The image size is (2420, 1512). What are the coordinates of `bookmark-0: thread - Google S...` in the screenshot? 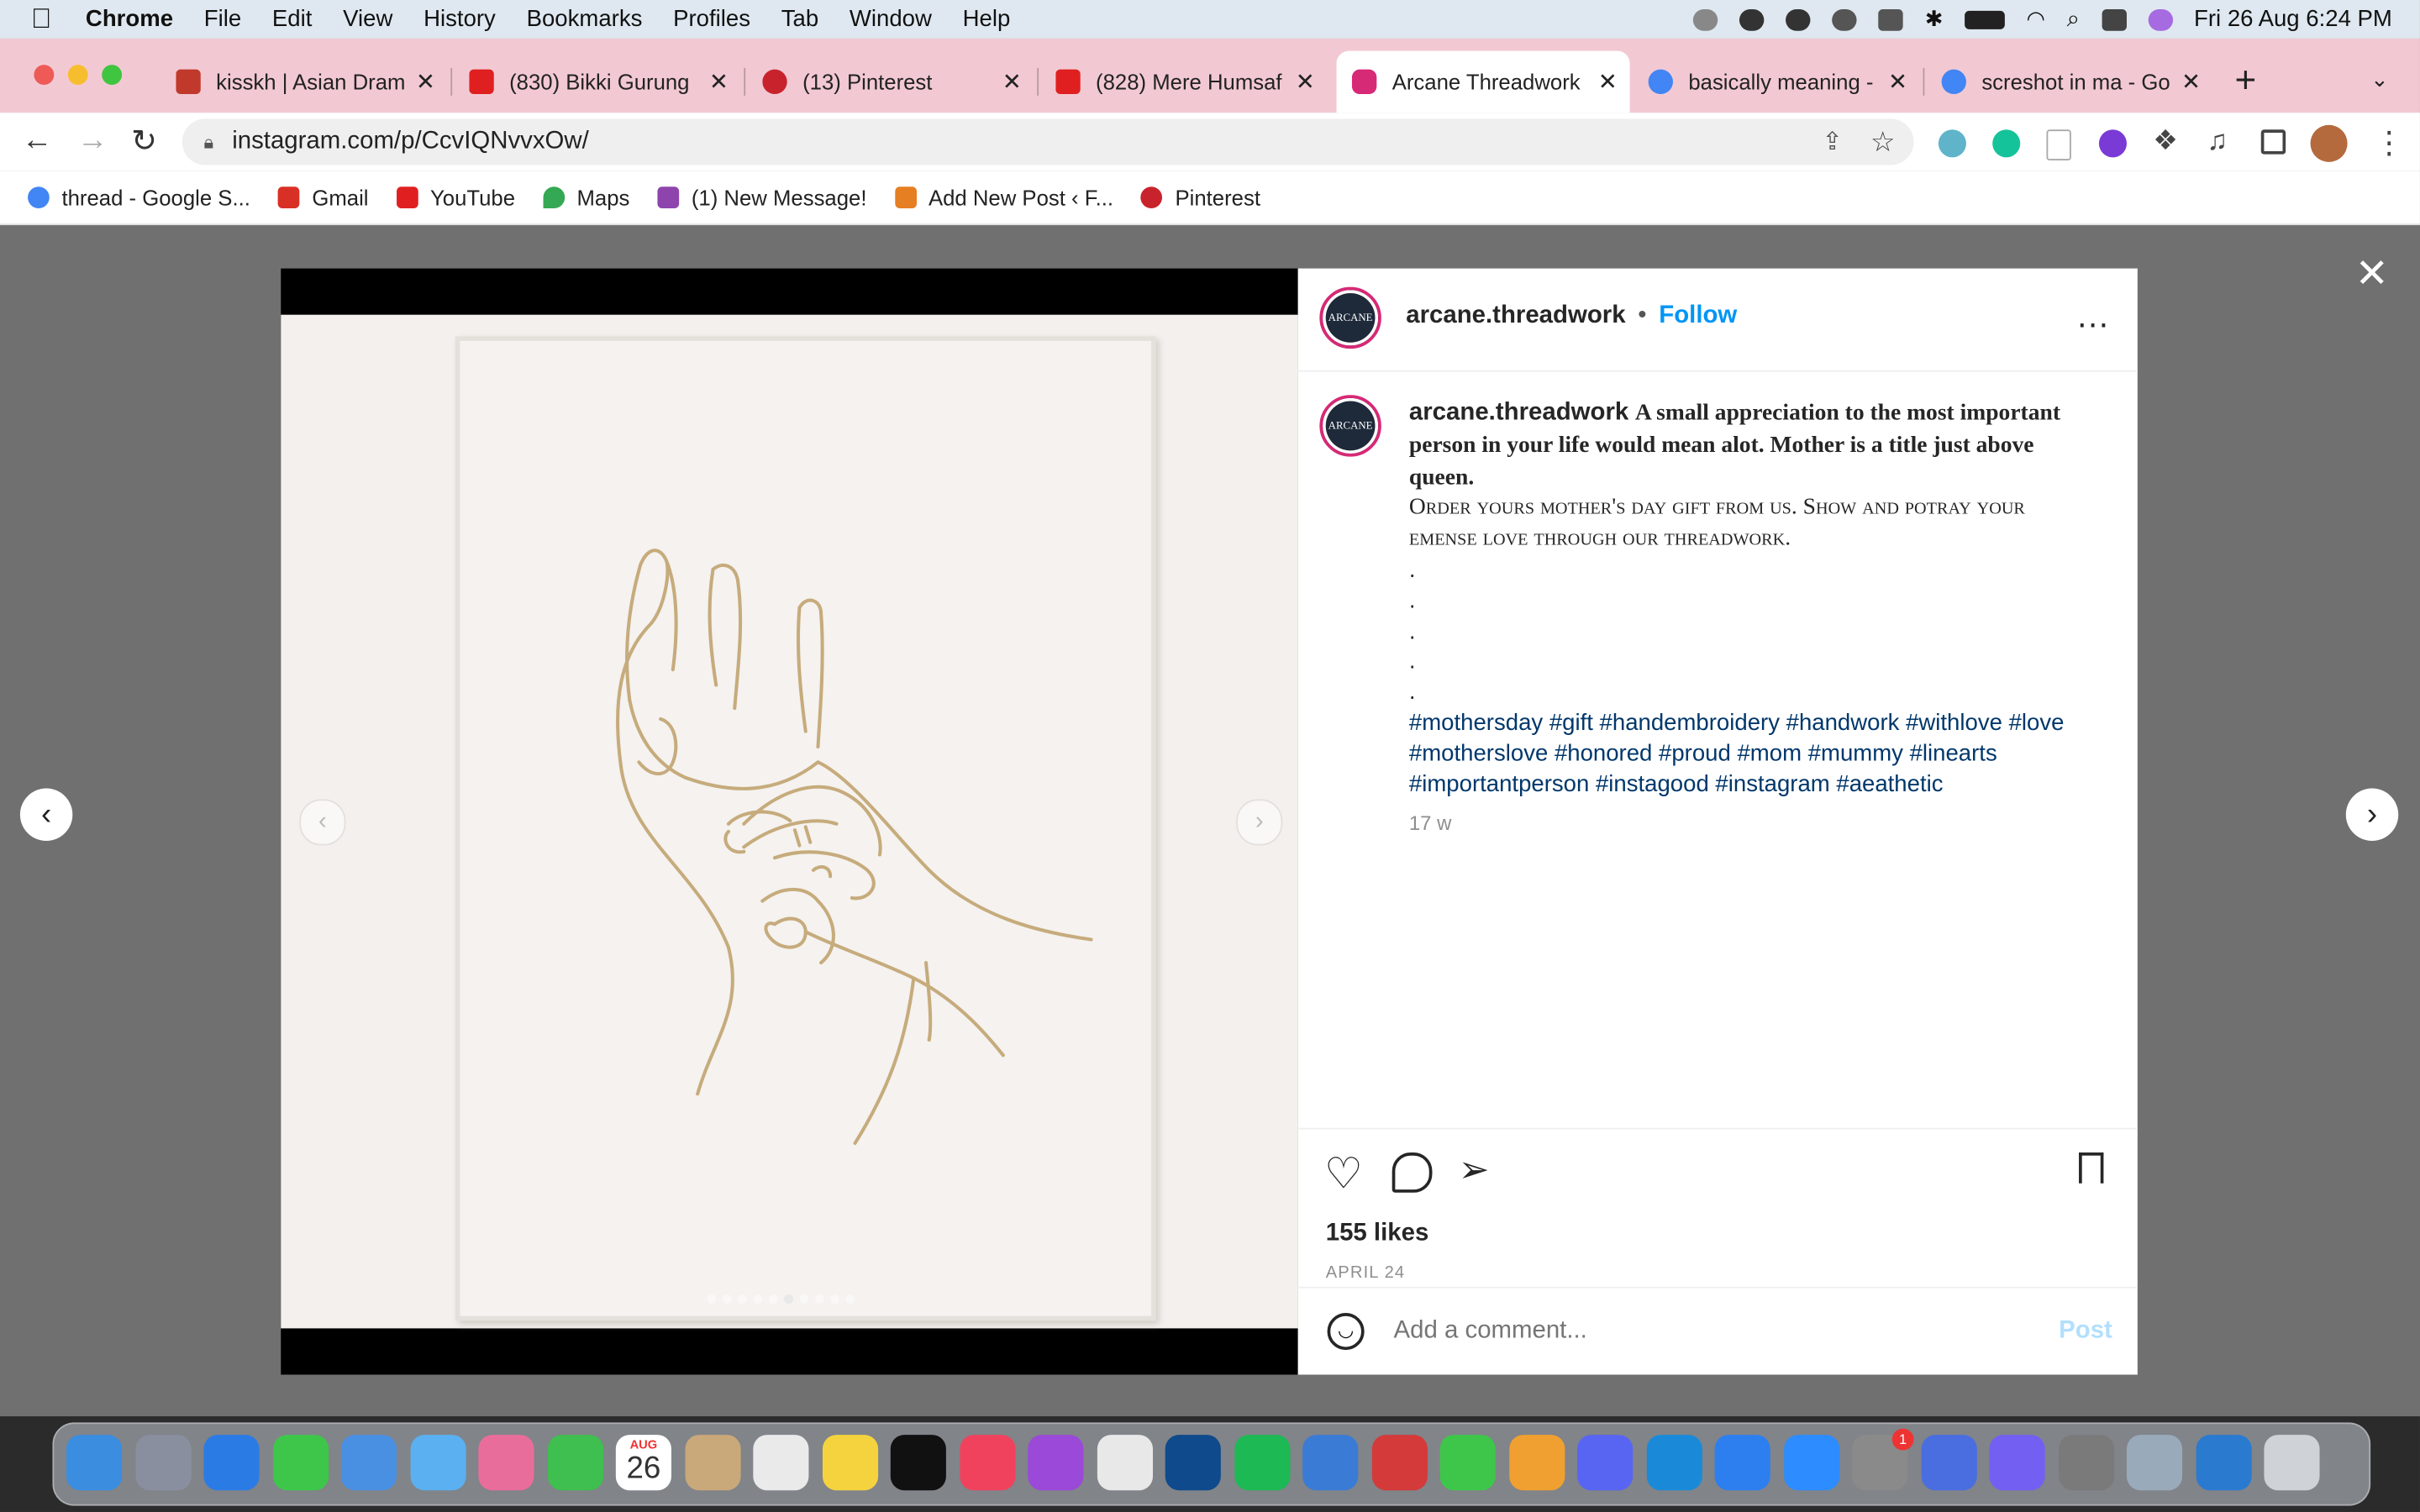 It's located at (139, 197).